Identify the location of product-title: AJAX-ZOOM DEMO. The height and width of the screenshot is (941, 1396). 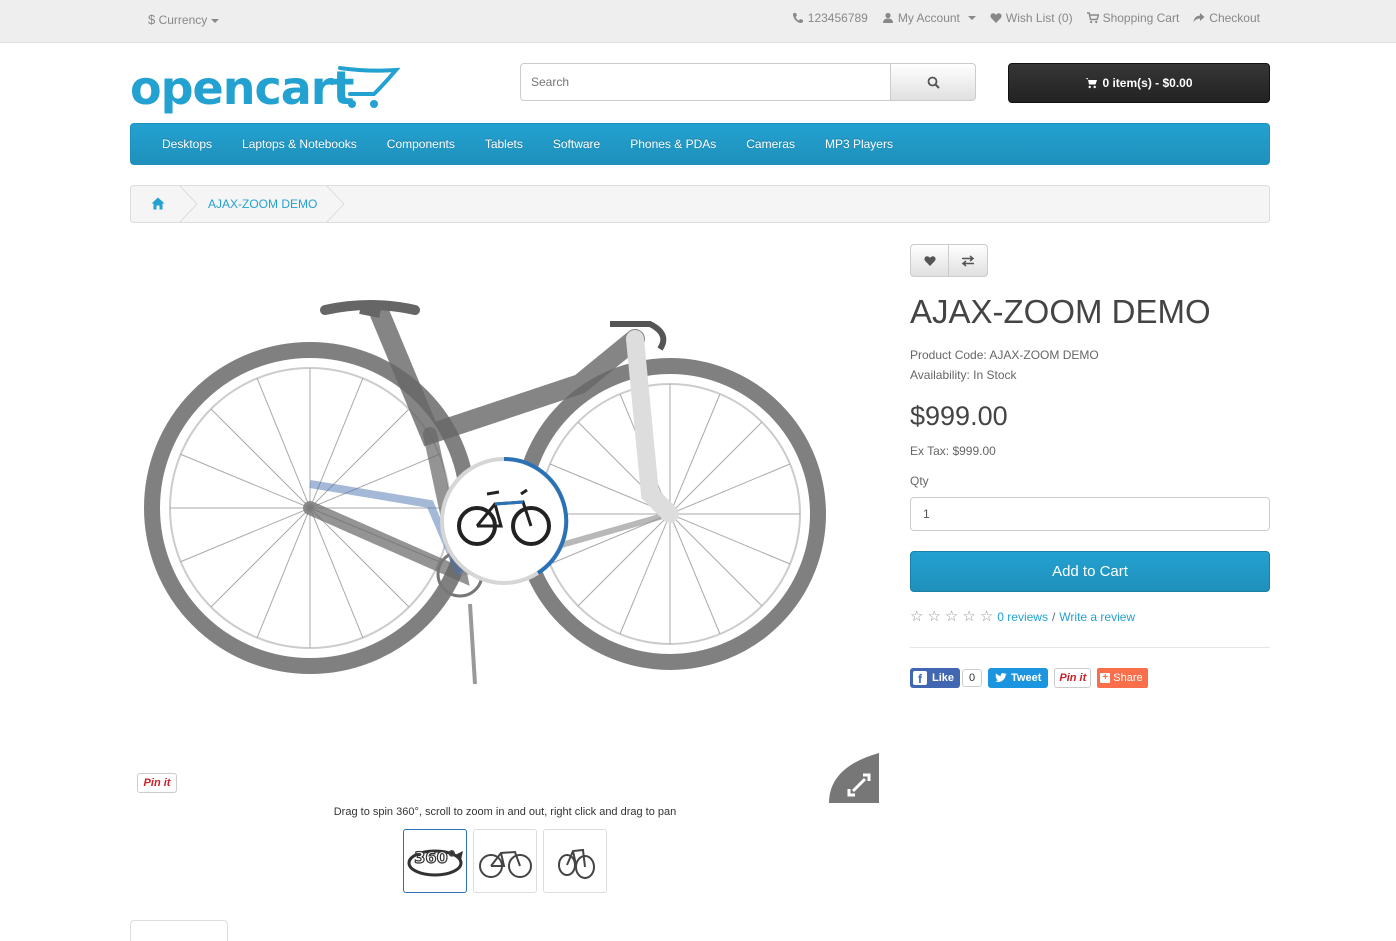
(1060, 311).